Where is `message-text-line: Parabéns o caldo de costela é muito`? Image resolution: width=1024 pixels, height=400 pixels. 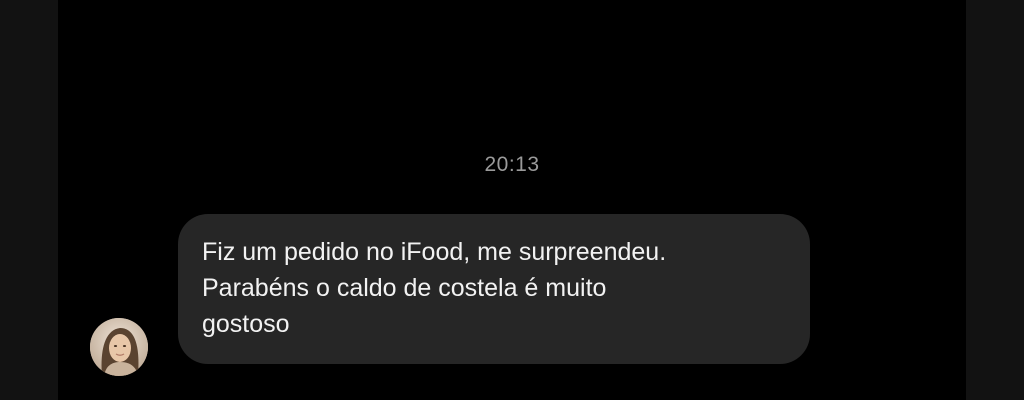 message-text-line: Parabéns o caldo de costela é muito is located at coordinates (404, 288).